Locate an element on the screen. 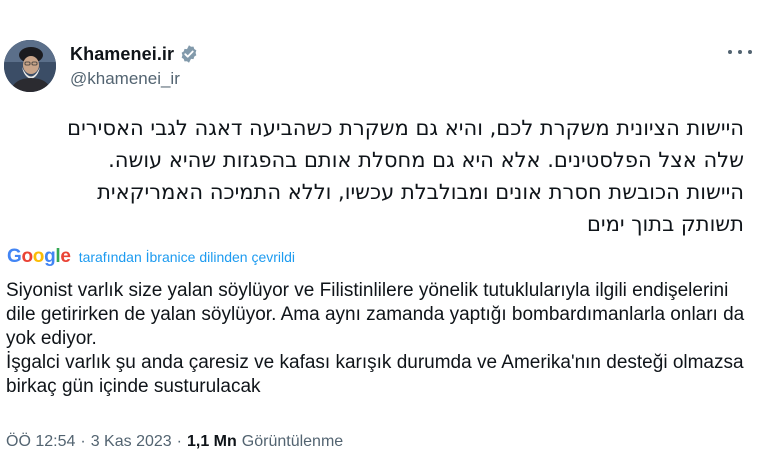 The image size is (780, 470). avatar-icon is located at coordinates (30, 66).